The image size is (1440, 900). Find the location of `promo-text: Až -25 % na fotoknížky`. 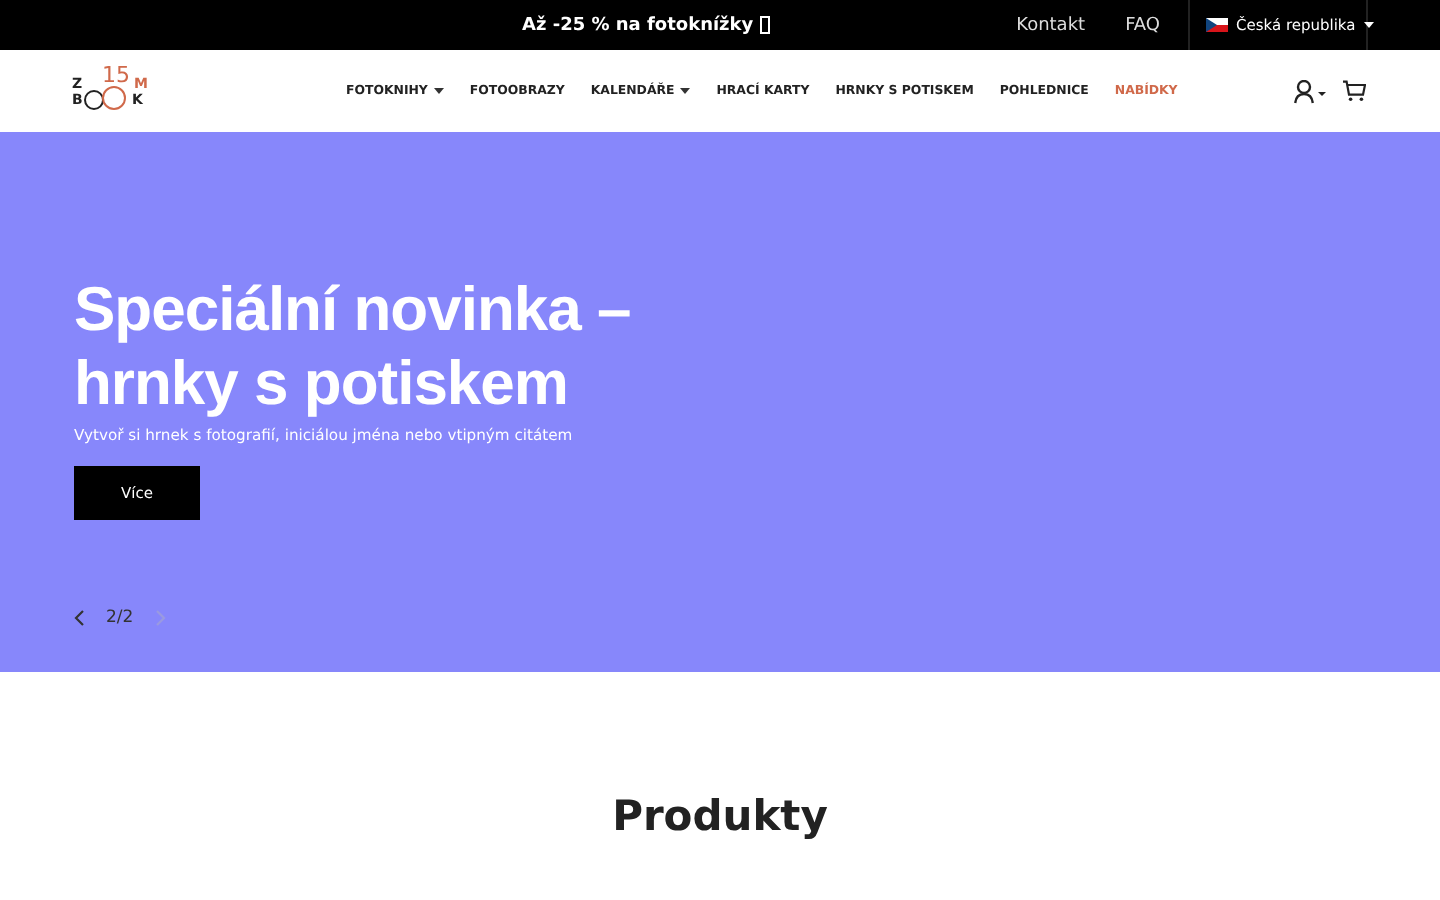

promo-text: Až -25 % na fotoknížky is located at coordinates (638, 25).